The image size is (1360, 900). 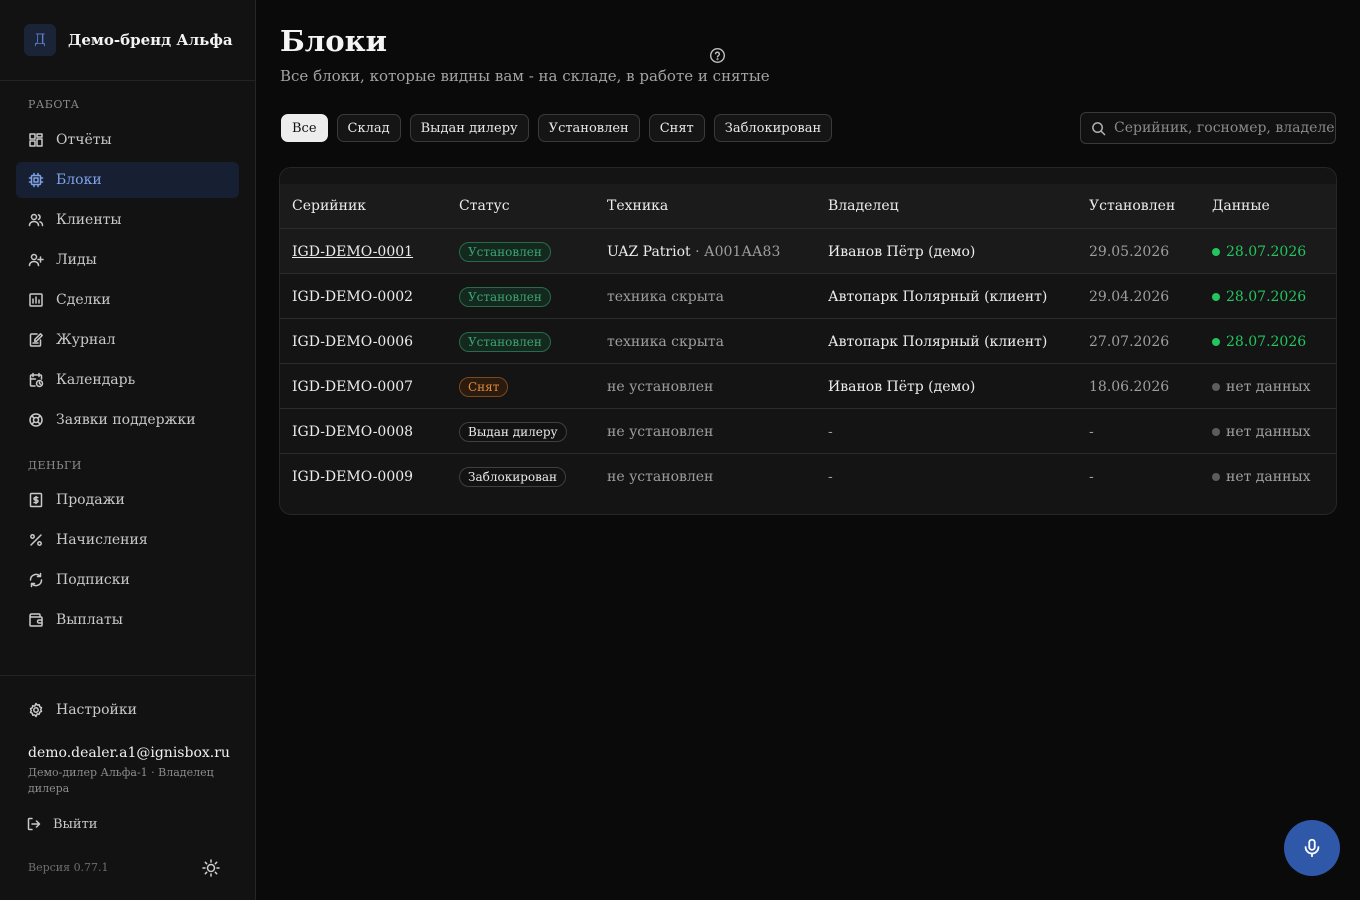 I want to click on status-cell: Выдан дилеру, so click(x=513, y=431).